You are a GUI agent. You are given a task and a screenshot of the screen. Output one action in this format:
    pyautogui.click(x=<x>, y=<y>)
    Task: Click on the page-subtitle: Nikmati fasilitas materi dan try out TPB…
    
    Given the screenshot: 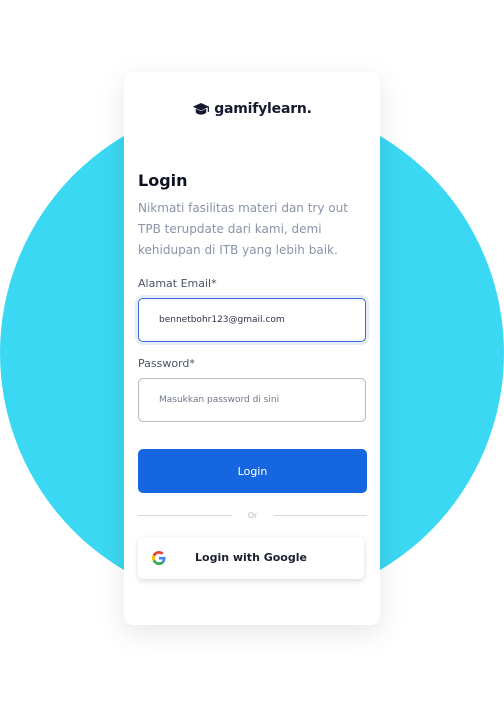 What is the action you would take?
    pyautogui.click(x=243, y=229)
    